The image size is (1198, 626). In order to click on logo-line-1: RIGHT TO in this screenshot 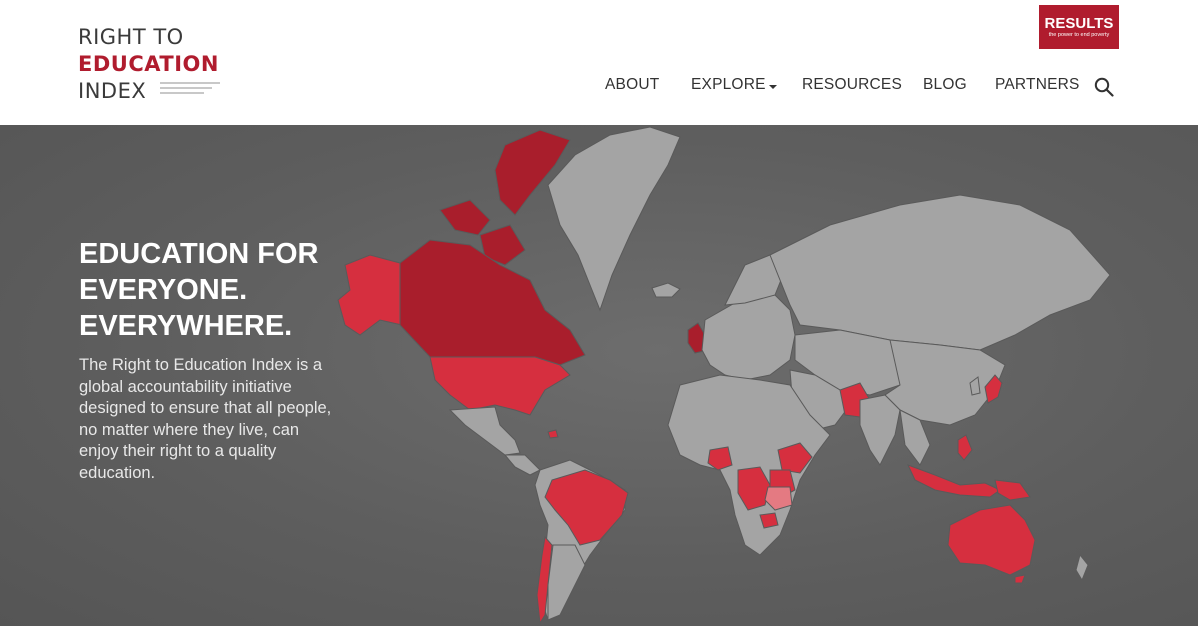, I will do `click(131, 37)`.